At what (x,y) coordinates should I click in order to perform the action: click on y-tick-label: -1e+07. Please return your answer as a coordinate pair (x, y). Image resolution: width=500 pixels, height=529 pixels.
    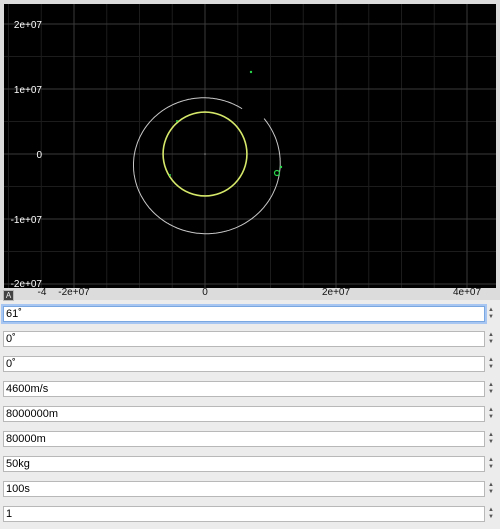
    Looking at the image, I should click on (27, 220).